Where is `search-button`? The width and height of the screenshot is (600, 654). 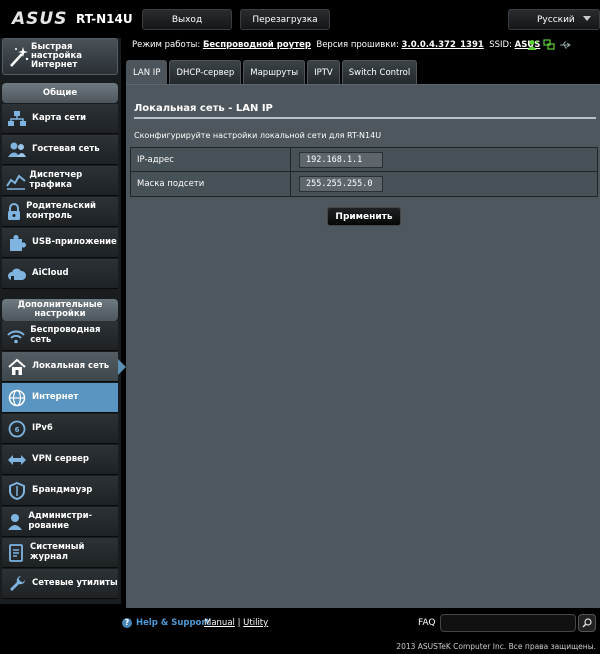 search-button is located at coordinates (587, 623).